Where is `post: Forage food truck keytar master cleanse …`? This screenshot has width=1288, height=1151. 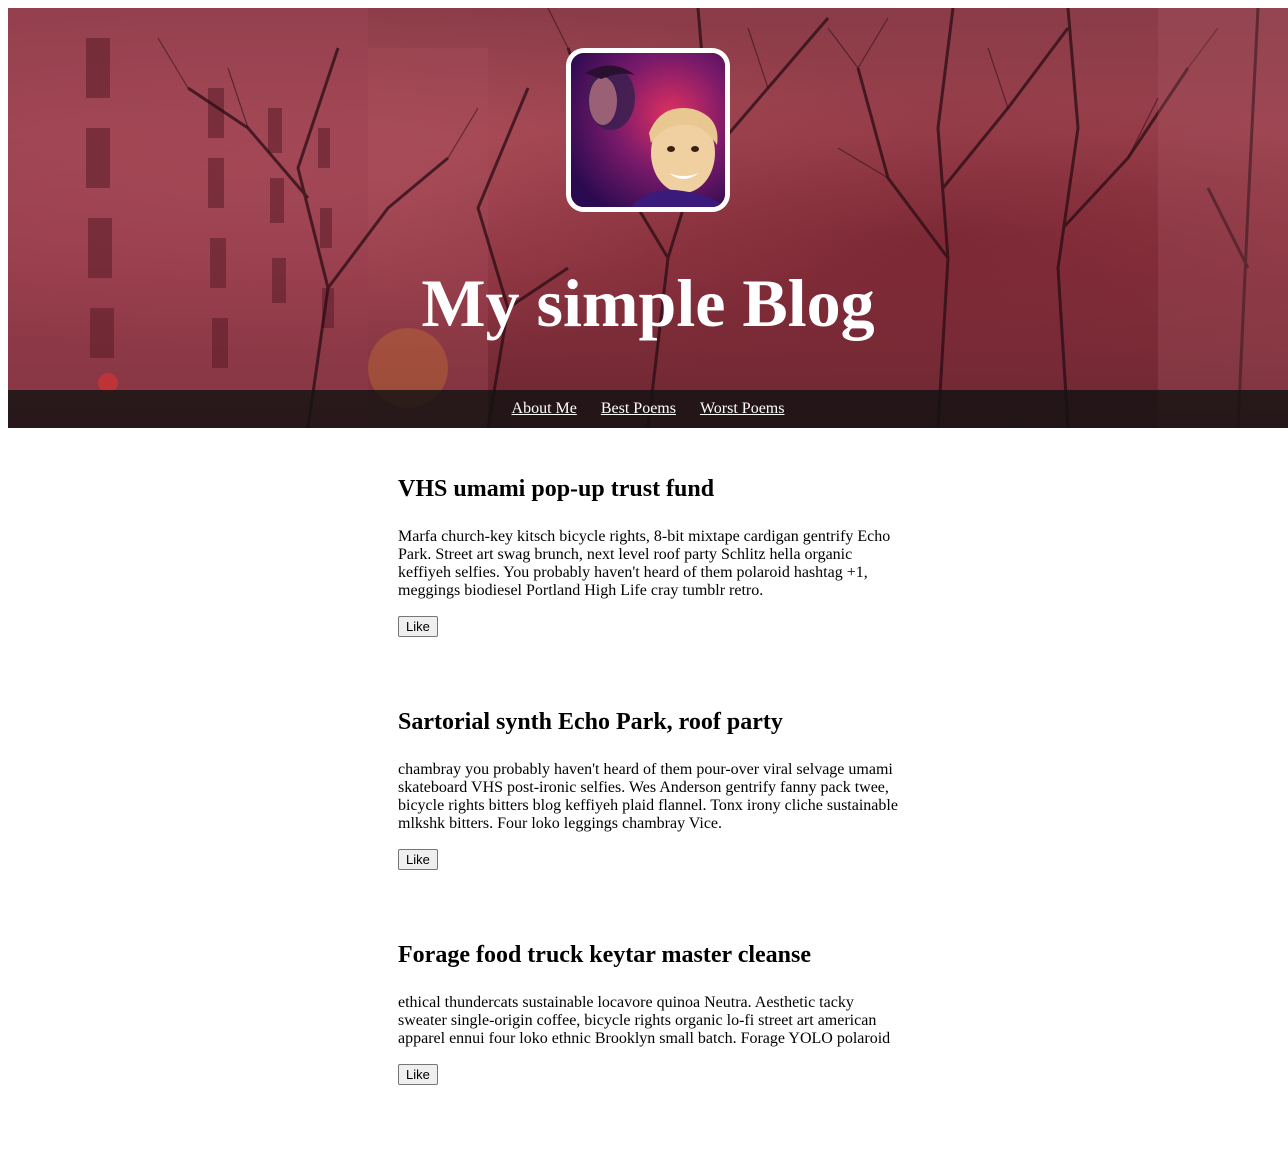
post: Forage food truck keytar master cleanse … is located at coordinates (648, 1010).